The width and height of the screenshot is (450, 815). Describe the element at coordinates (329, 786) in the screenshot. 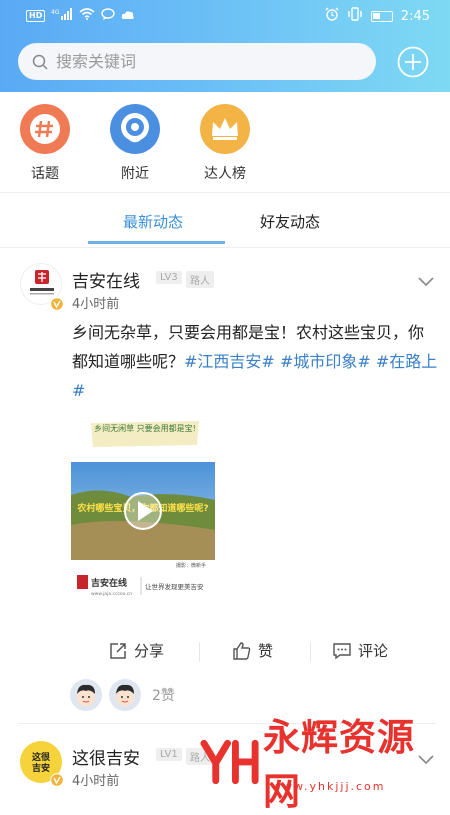

I see `watermark-url: www.yhkjjj.com` at that location.